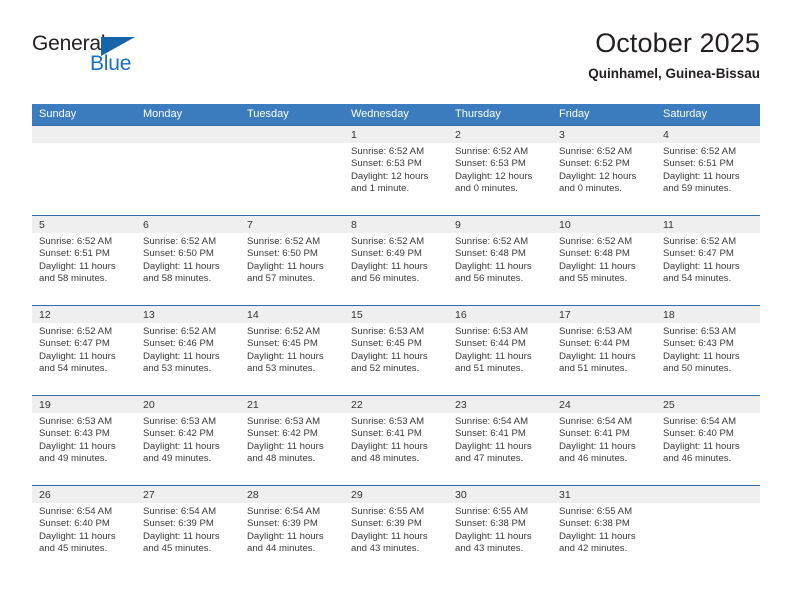 The height and width of the screenshot is (612, 792). Describe the element at coordinates (701, 182) in the screenshot. I see `daylight-text: Daylight: 11 hours and 59 minutes.` at that location.